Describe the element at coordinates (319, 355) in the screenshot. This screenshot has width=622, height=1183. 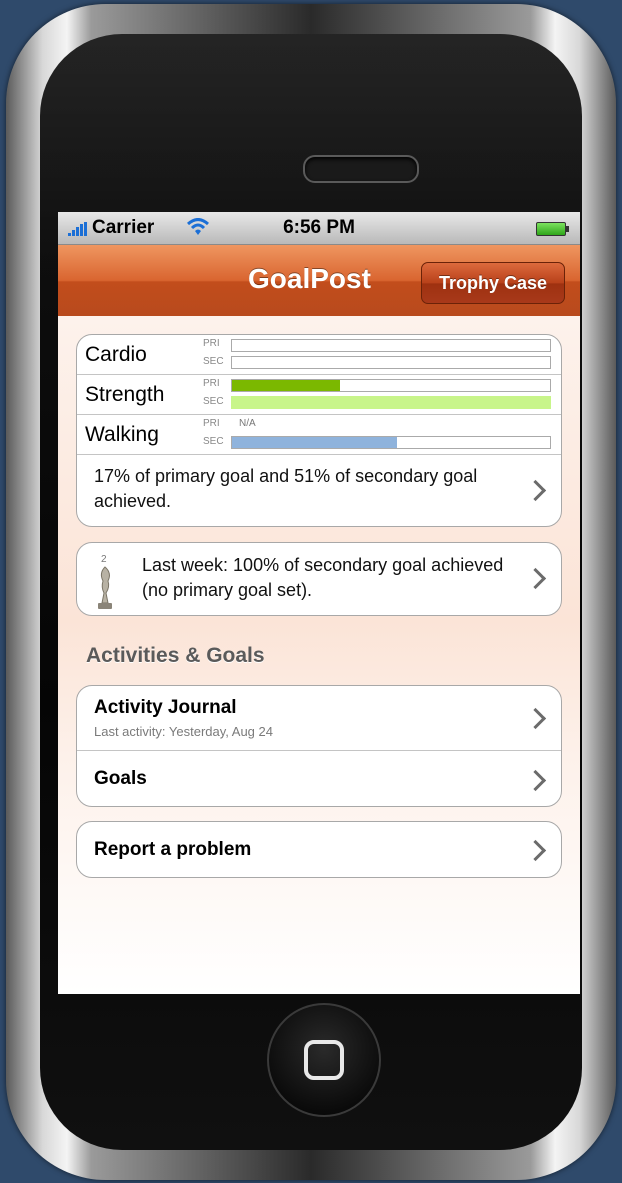
I see `goal-row-cardio: Cardio PRI SEC` at that location.